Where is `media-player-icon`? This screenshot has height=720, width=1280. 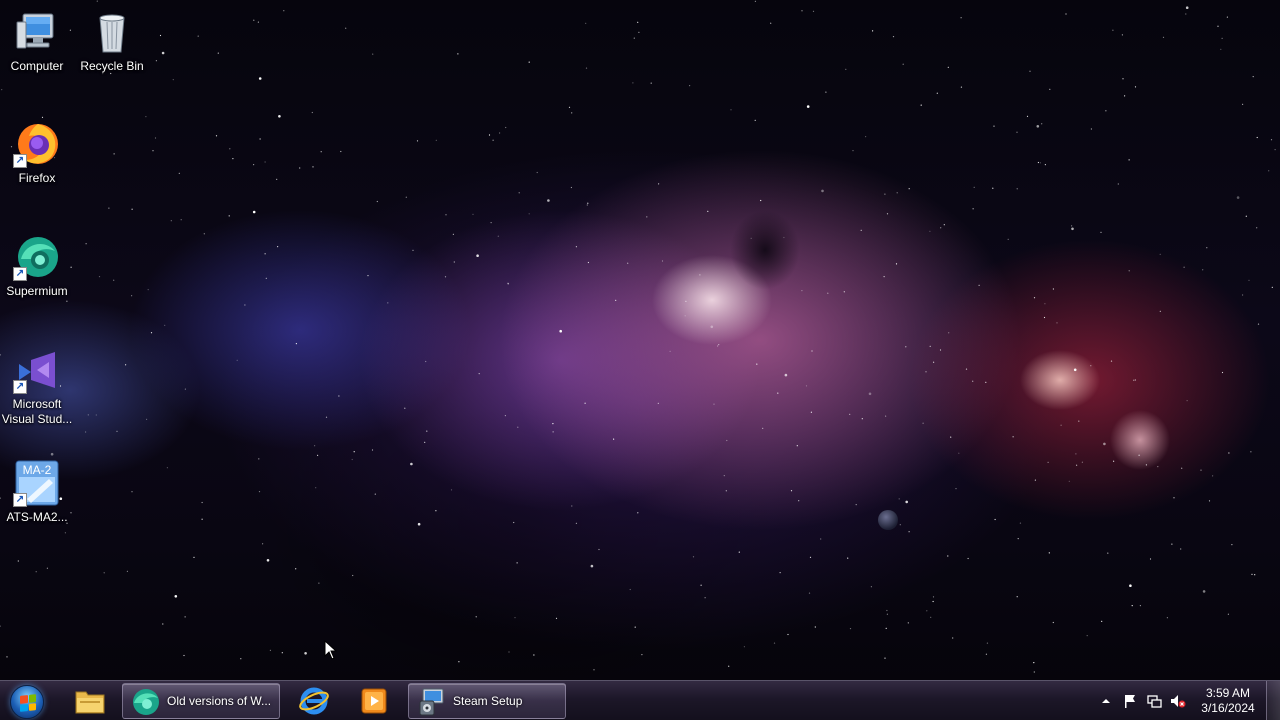 media-player-icon is located at coordinates (374, 701).